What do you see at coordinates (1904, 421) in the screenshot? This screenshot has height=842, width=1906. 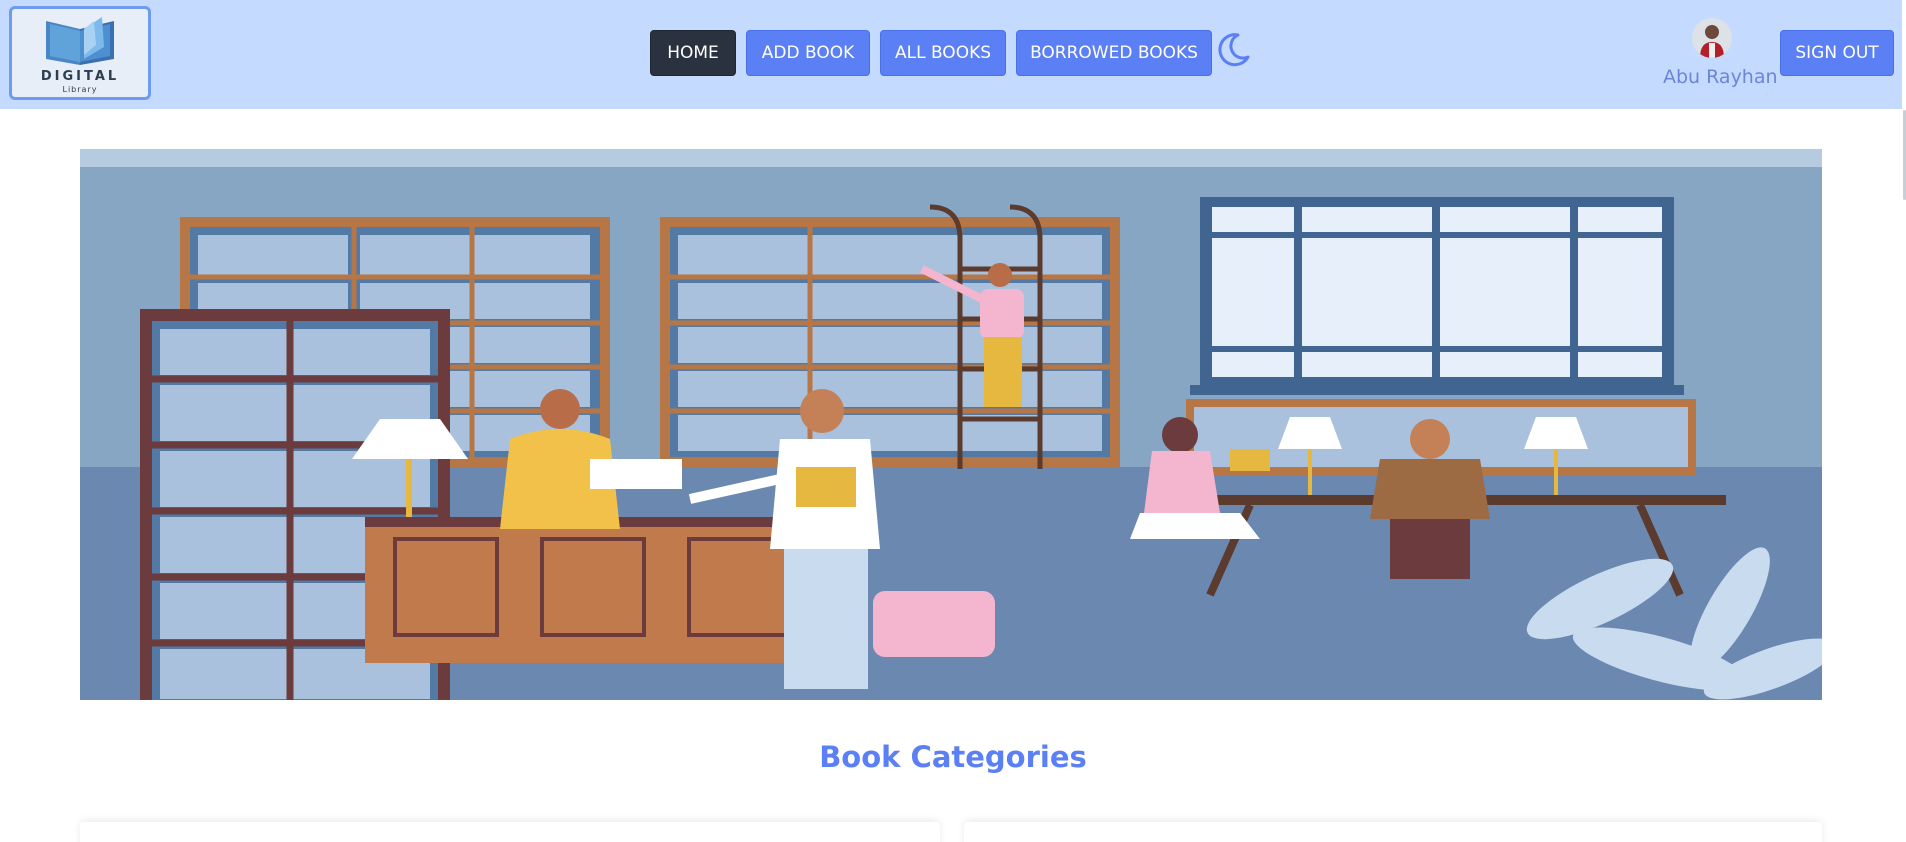 I see `scrollbar` at bounding box center [1904, 421].